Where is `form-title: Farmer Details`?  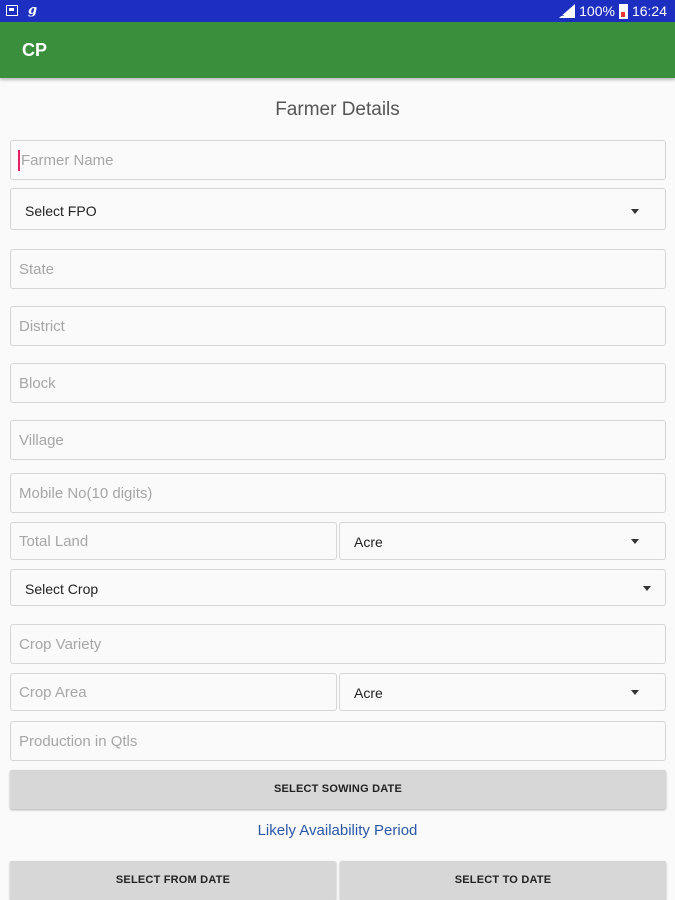
form-title: Farmer Details is located at coordinates (337, 109).